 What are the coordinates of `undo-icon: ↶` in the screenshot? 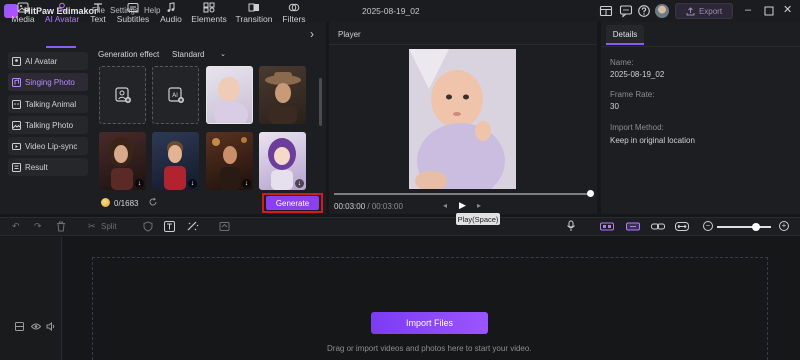 It's located at (16, 226).